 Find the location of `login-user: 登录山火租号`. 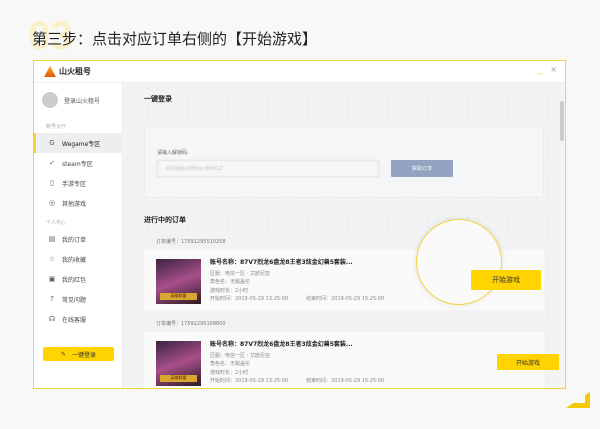

login-user: 登录山火租号 is located at coordinates (78, 100).